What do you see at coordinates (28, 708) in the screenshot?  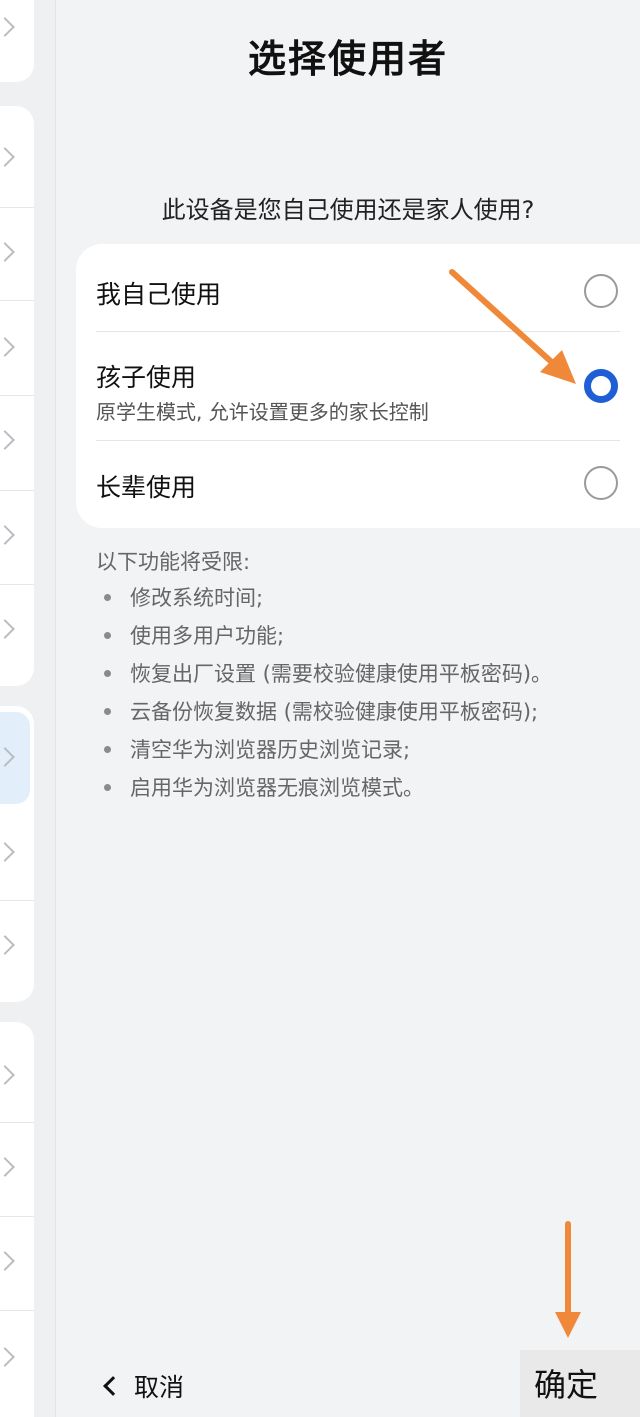 I see `background-settings-panel` at bounding box center [28, 708].